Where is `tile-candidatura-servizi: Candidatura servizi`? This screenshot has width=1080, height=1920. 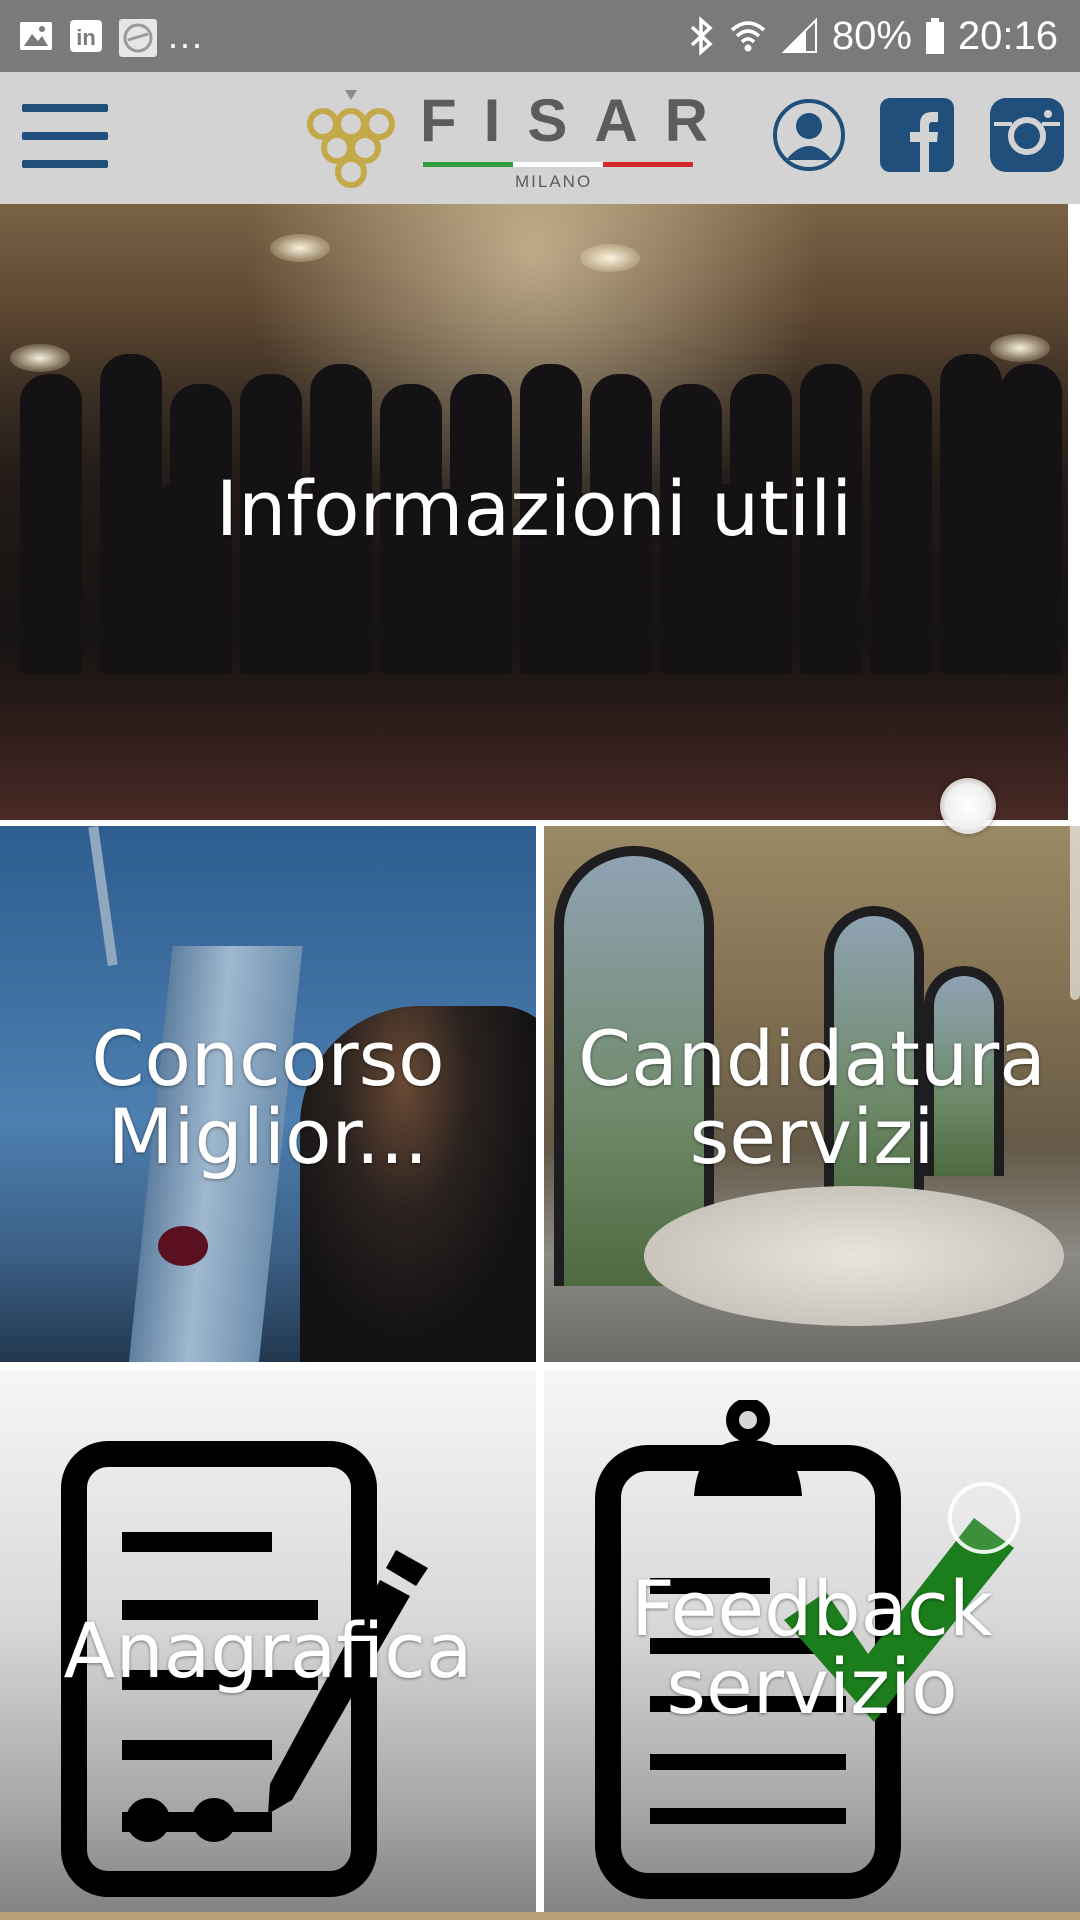 tile-candidatura-servizi: Candidatura servizi is located at coordinates (812, 1094).